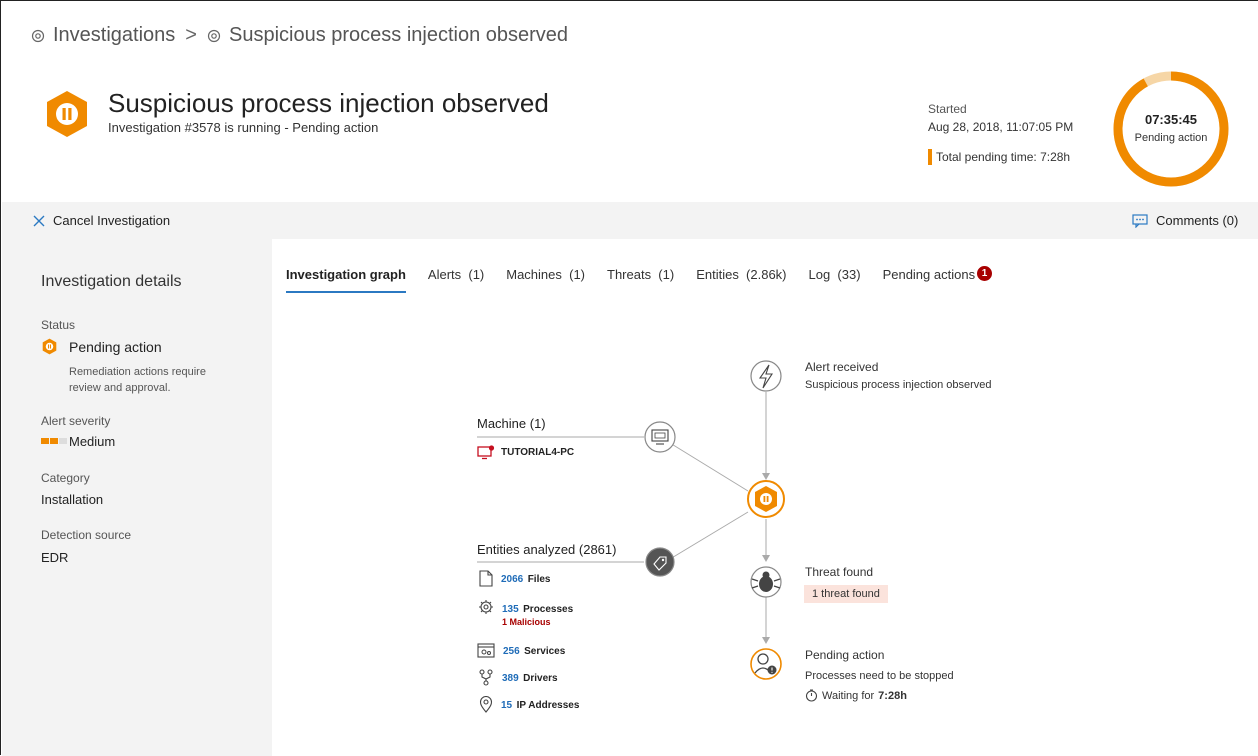  I want to click on machine-item: TUTORIAL4-PC, so click(525, 452).